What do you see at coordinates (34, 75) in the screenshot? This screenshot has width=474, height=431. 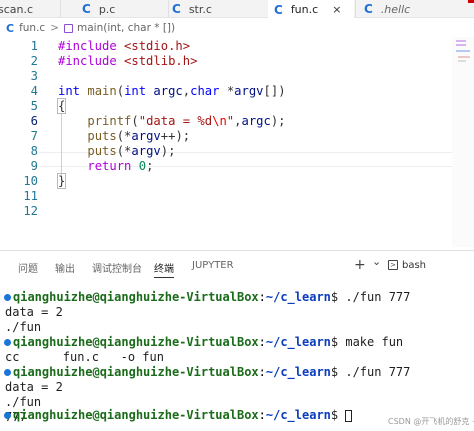 I see `line-number: 3` at bounding box center [34, 75].